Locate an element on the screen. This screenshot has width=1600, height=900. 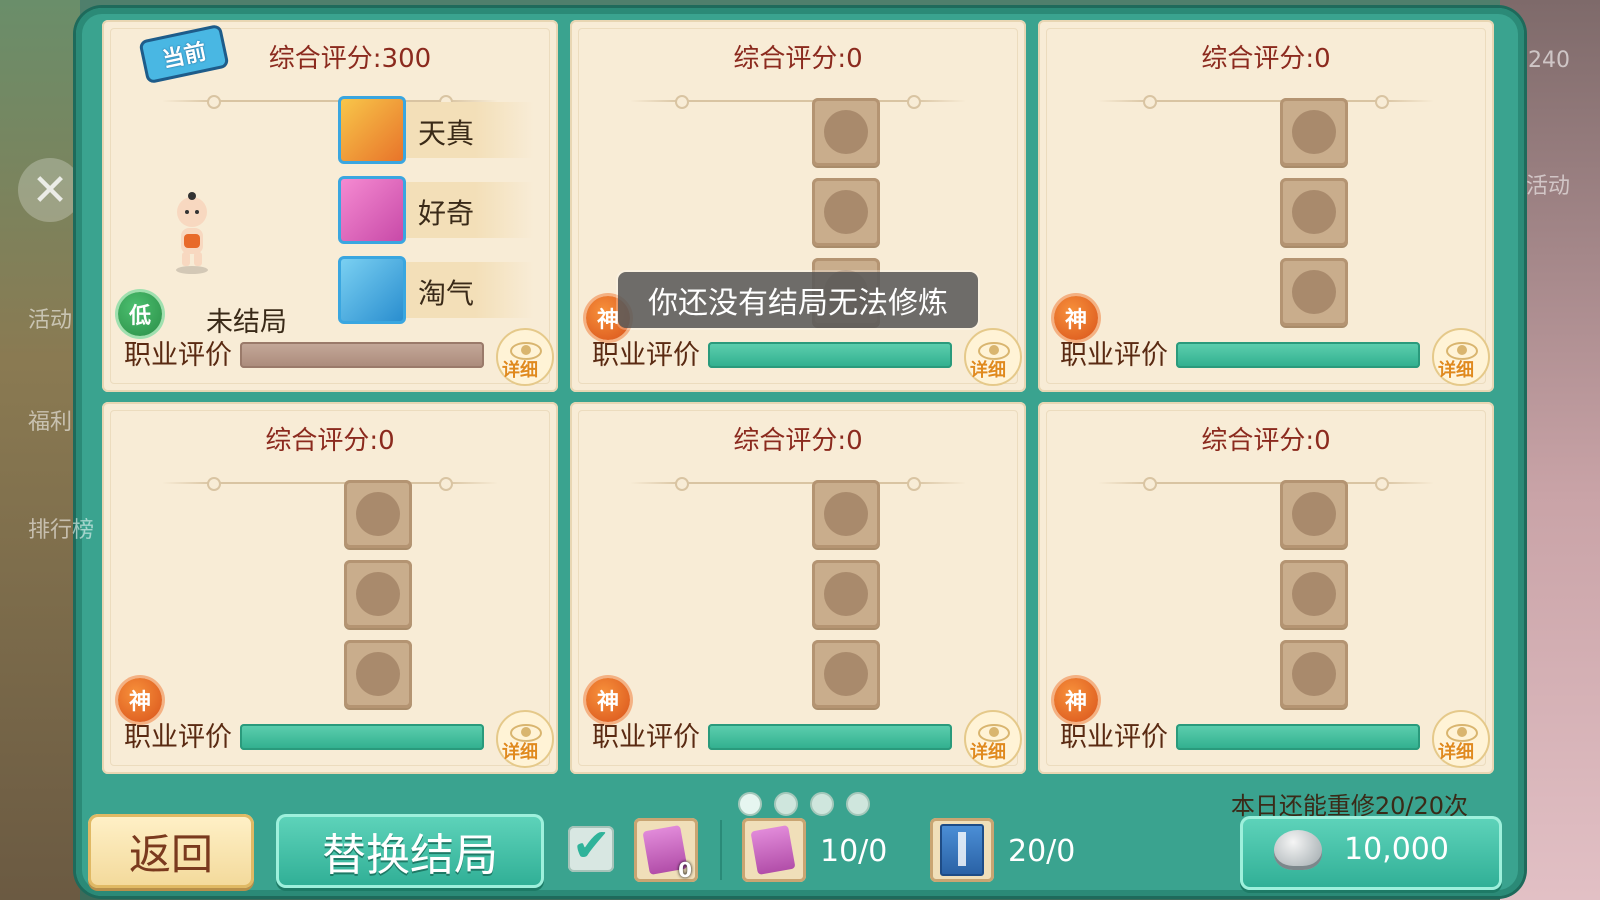
ending-card-1: 当前 综合评分:300 天真 好奇 淘气 低 未结局 职业评价 详细 is located at coordinates (330, 206).